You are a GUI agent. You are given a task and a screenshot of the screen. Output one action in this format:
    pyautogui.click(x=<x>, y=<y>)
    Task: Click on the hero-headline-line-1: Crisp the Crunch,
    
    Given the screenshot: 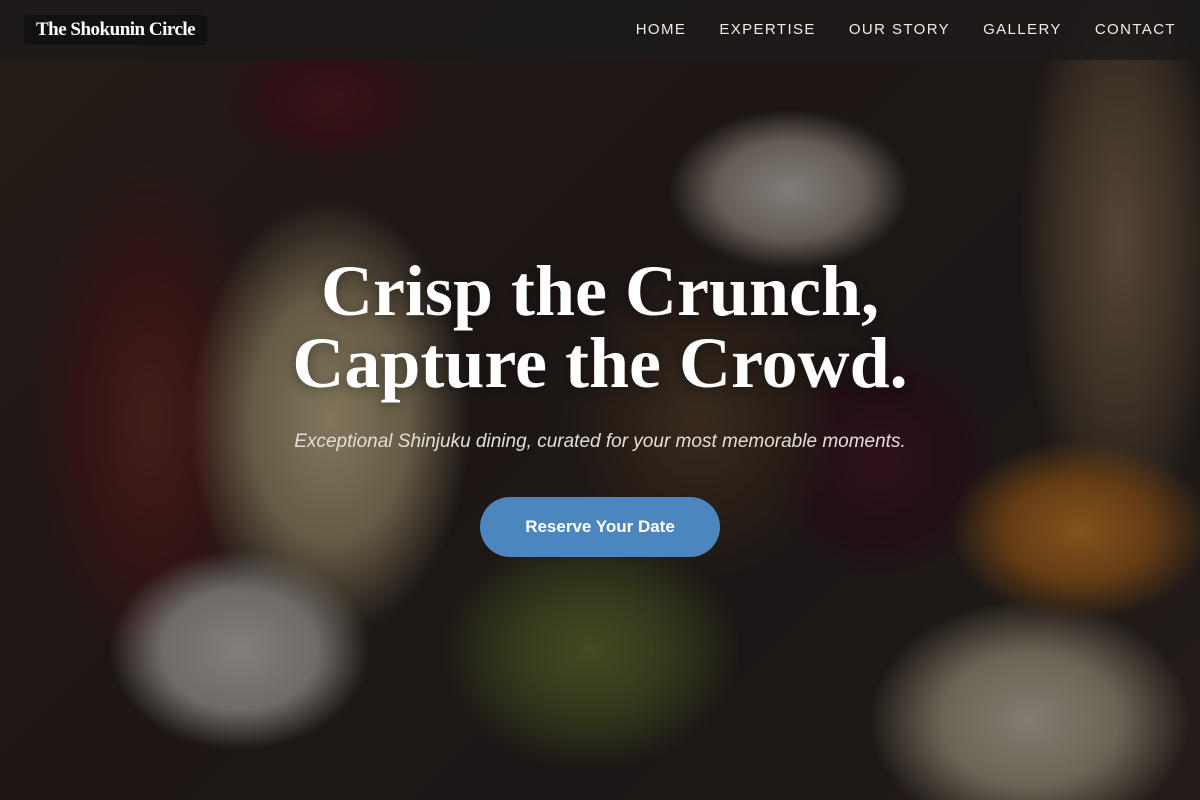 What is the action you would take?
    pyautogui.click(x=600, y=291)
    